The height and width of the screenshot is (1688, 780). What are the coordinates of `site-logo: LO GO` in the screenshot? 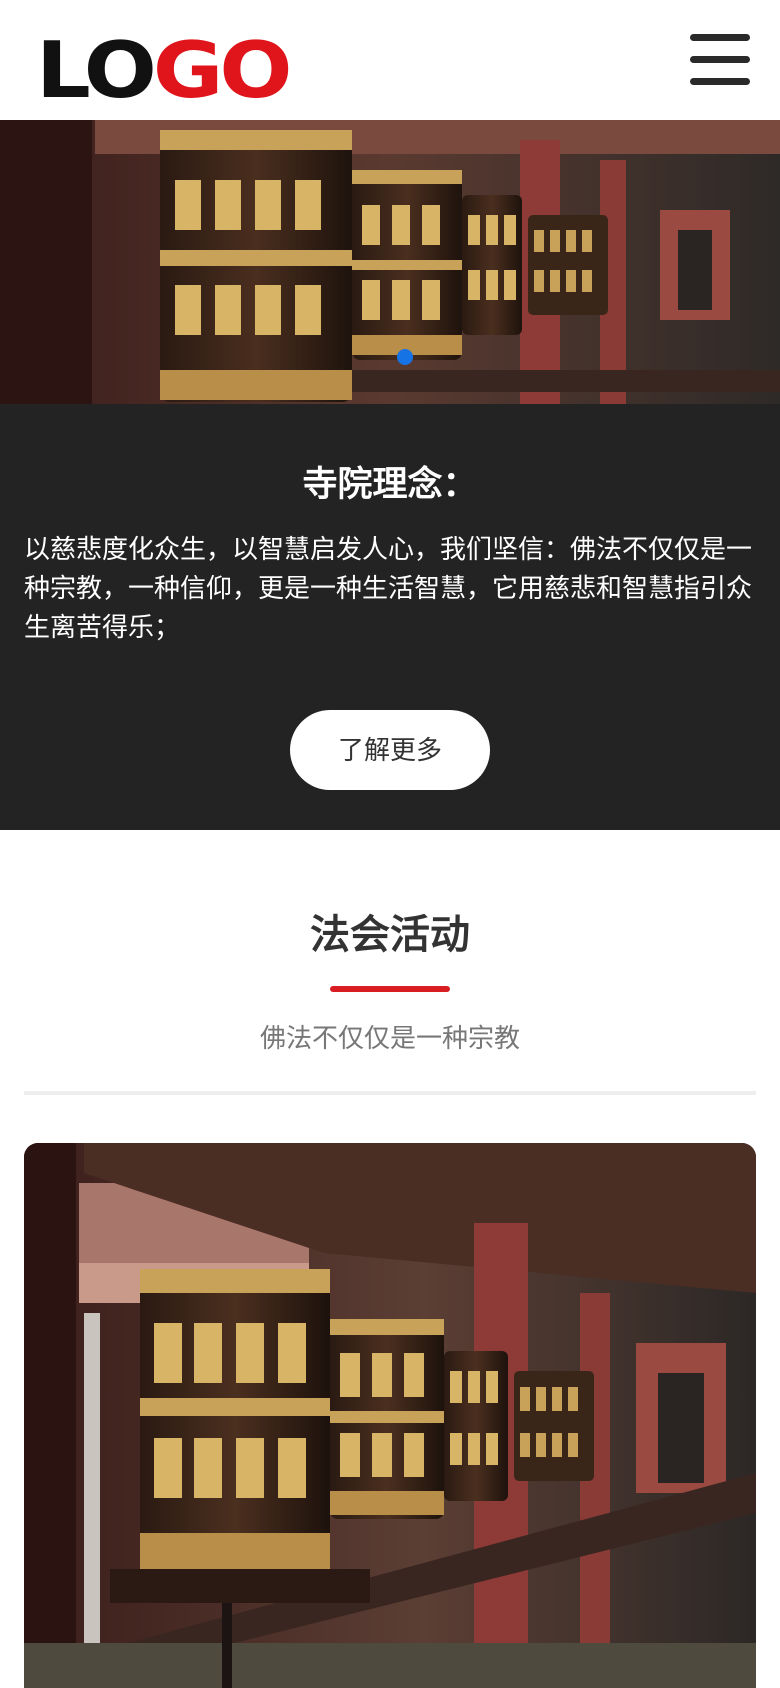 It's located at (164, 71).